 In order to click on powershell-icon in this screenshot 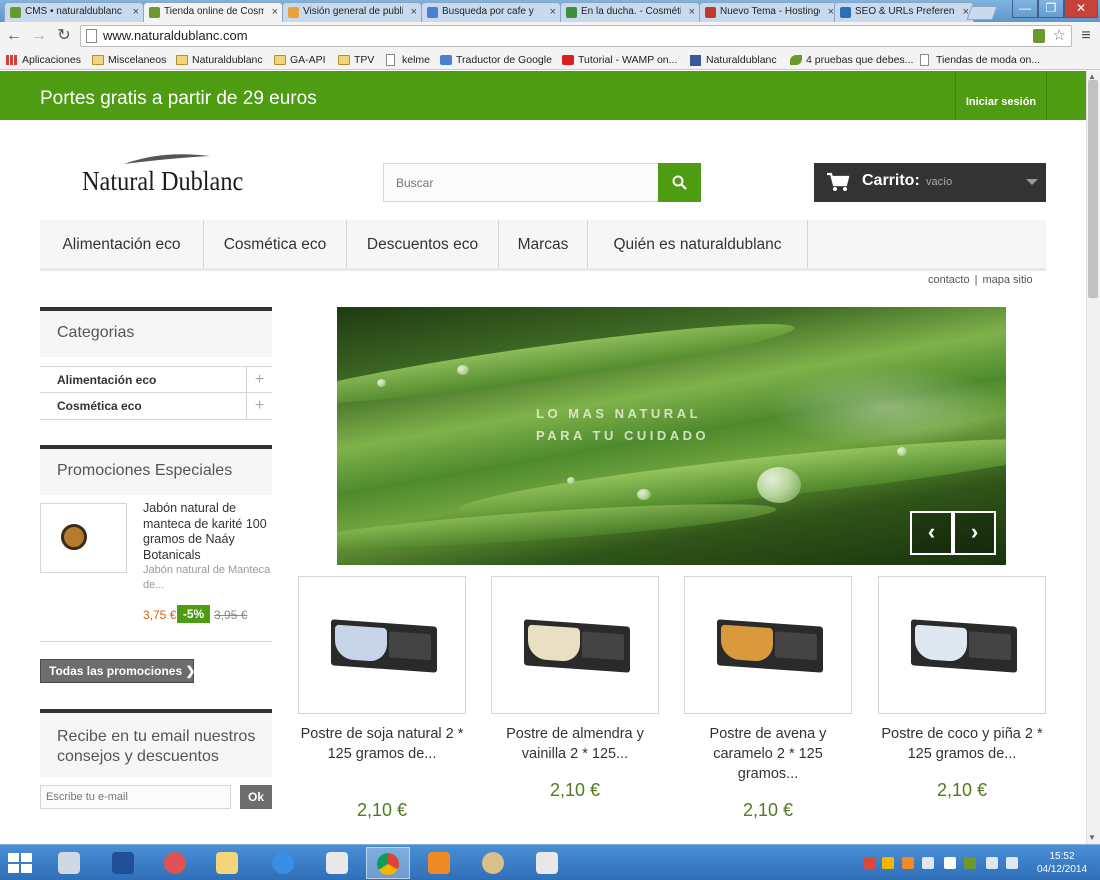, I will do `click(124, 863)`.